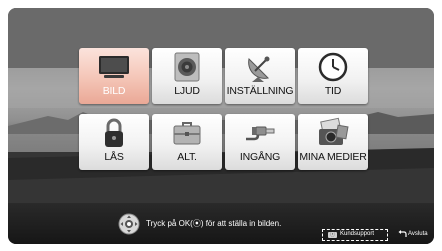 The image size is (442, 251). What do you see at coordinates (332, 235) in the screenshot?
I see `support-badge: ⓡ` at bounding box center [332, 235].